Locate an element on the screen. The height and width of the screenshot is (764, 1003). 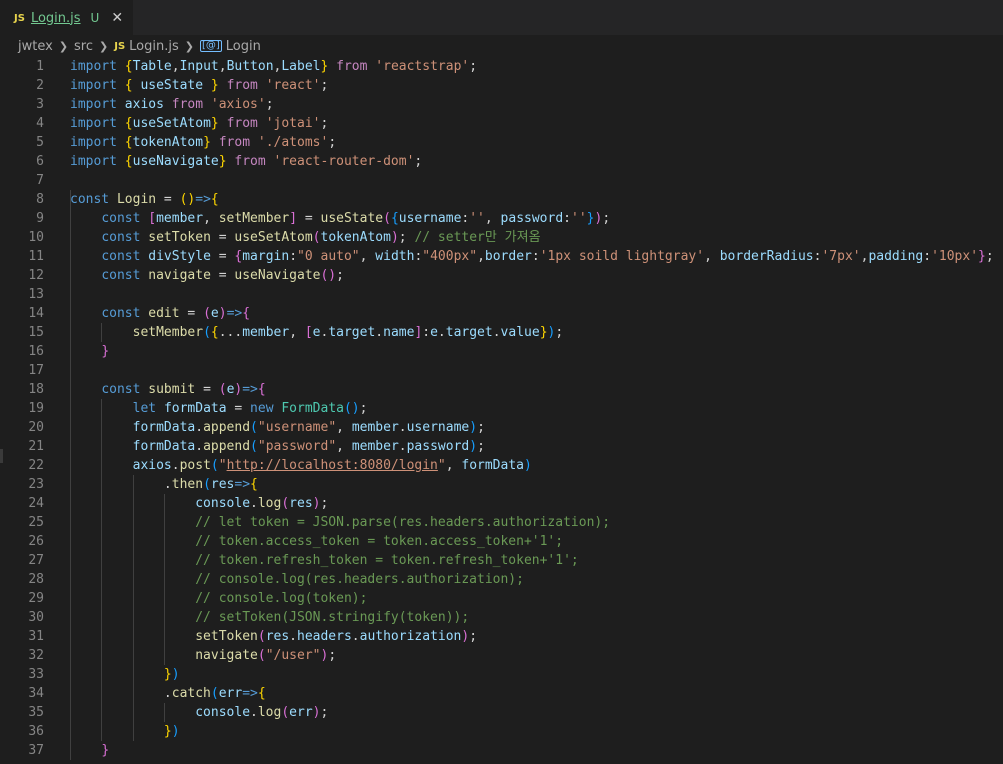
line-number: 27 is located at coordinates (36, 560).